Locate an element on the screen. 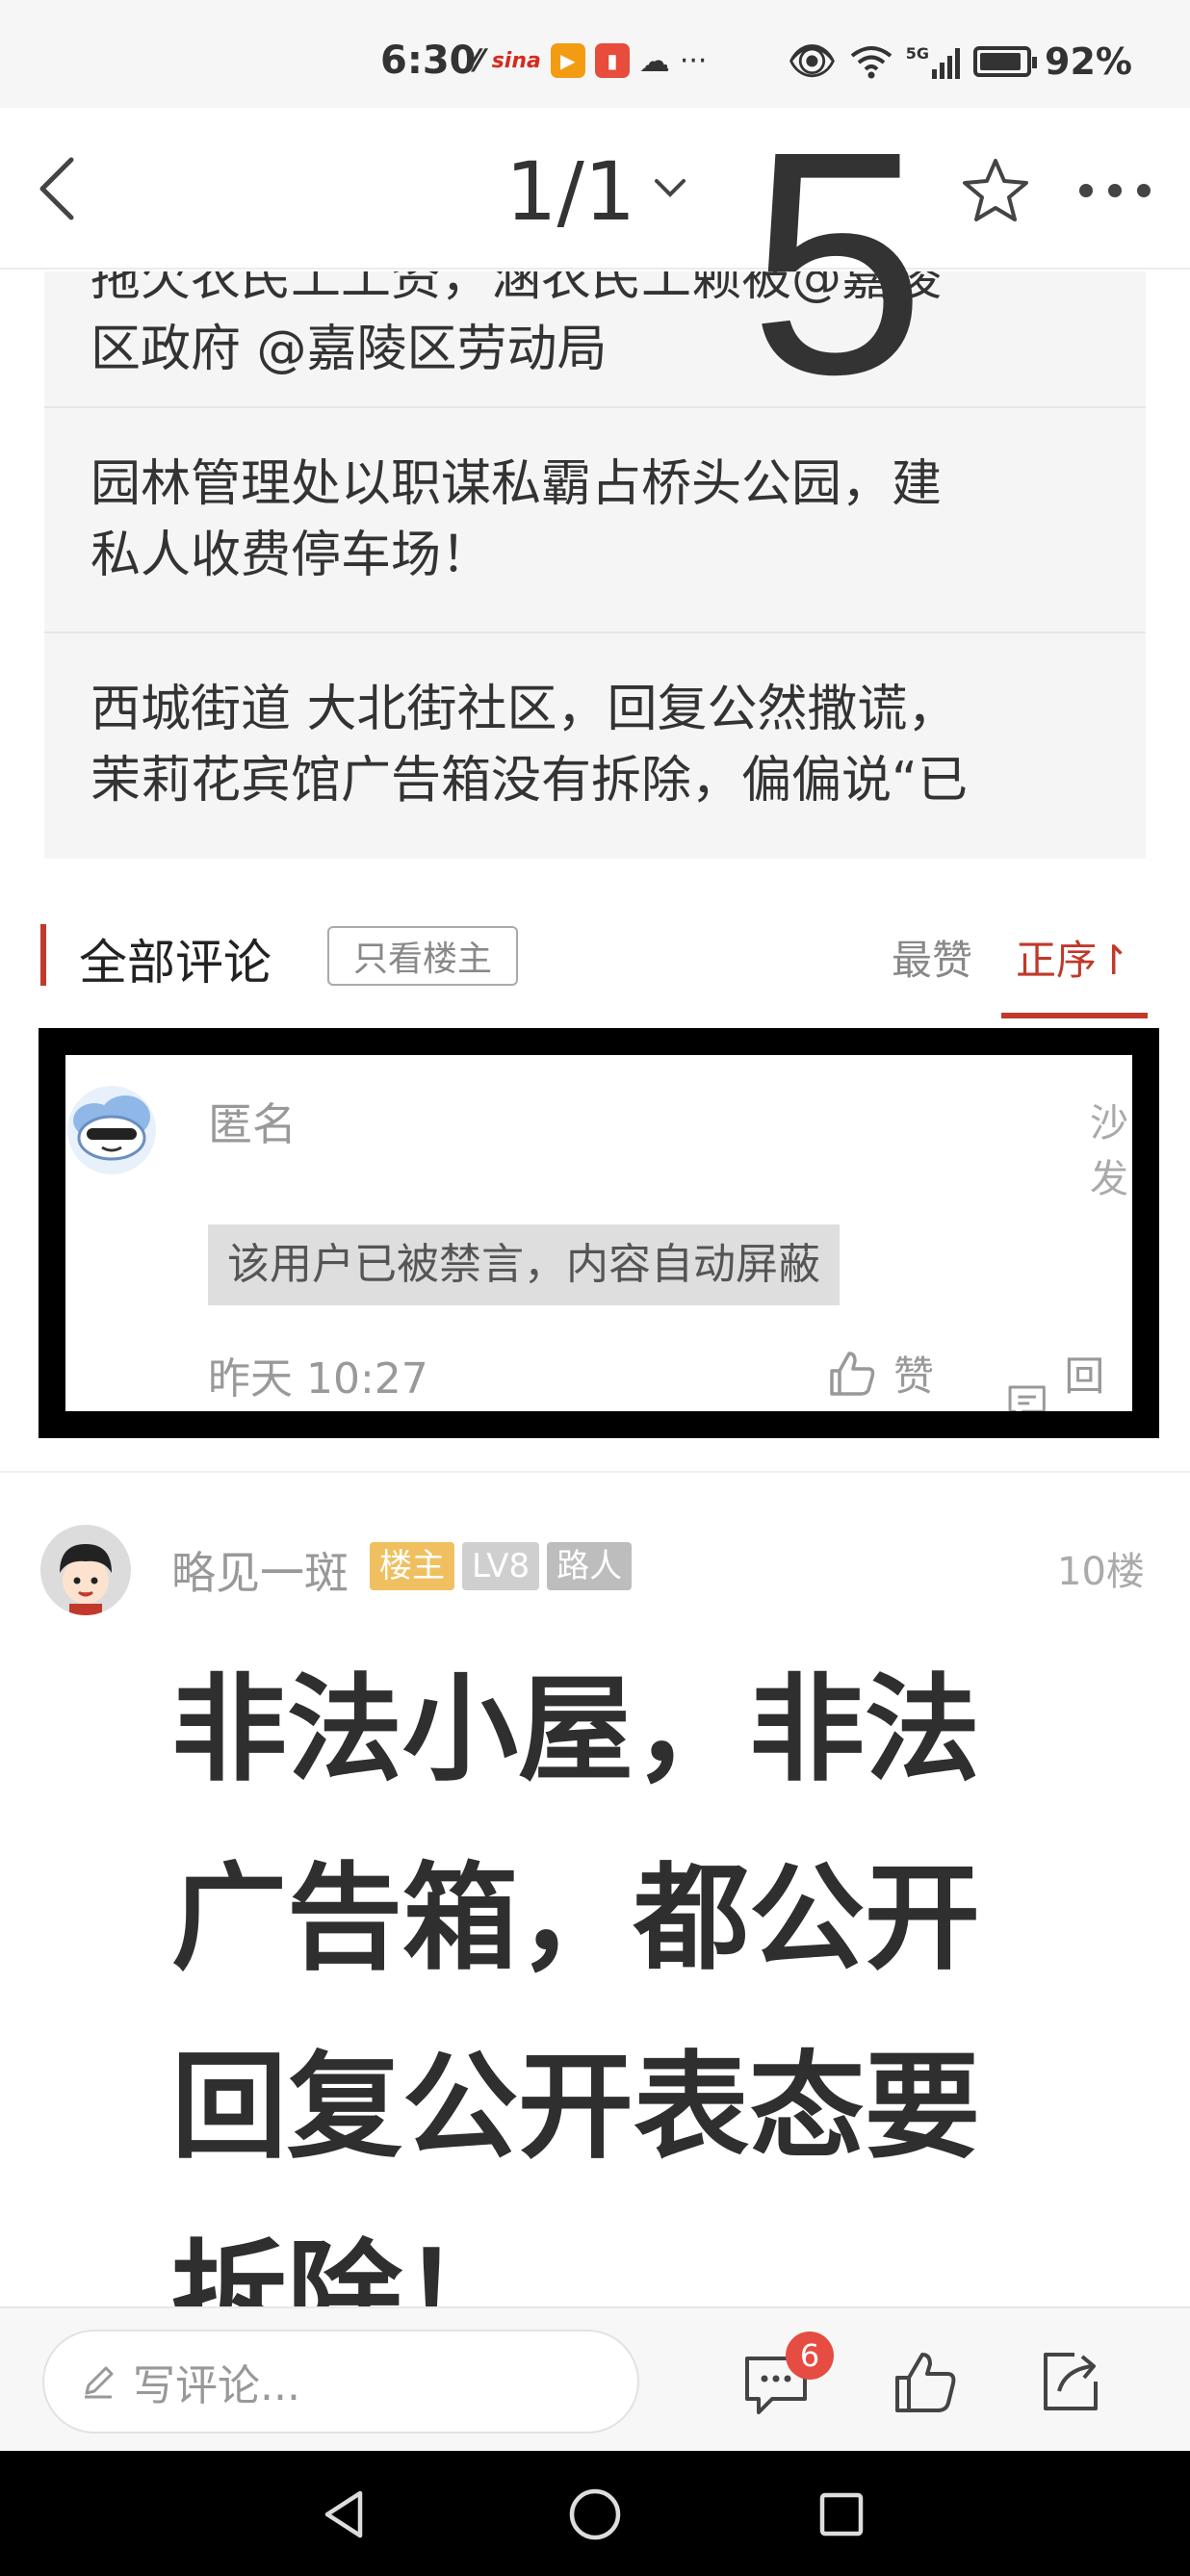  bottom-action-bar: 写评论... 6 is located at coordinates (595, 2379).